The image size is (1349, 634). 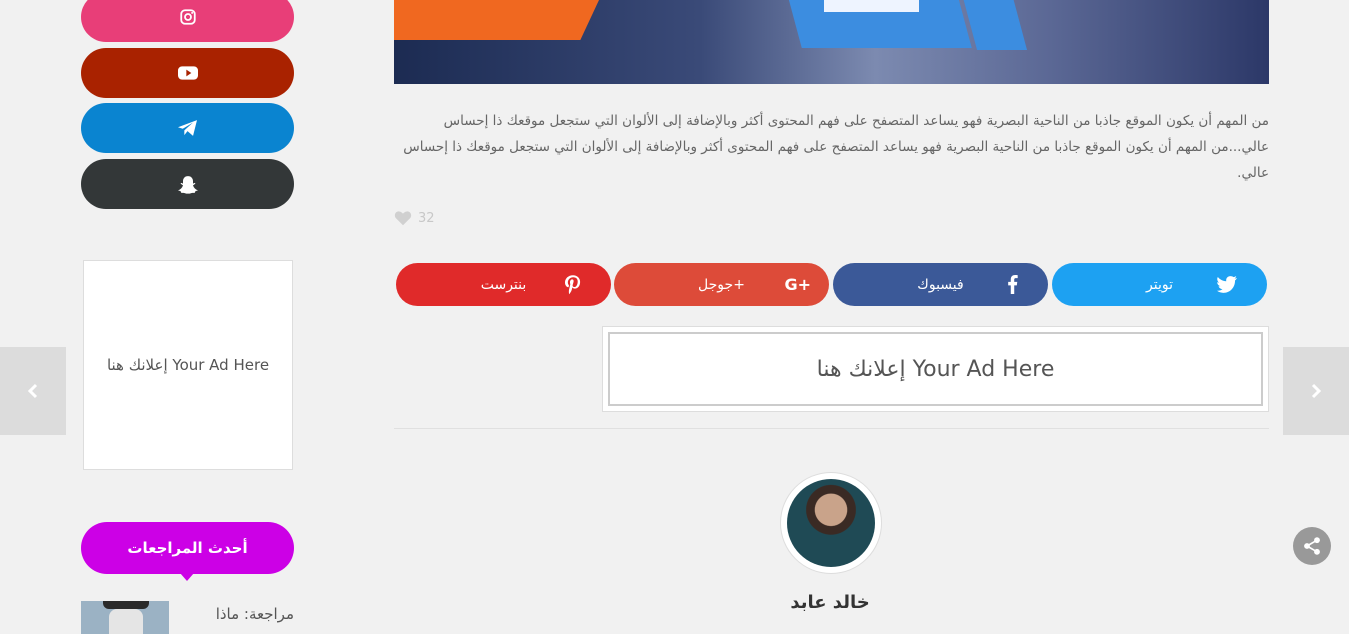 I want to click on content-ad-banner: إعلانك هنا Your Ad Here, so click(x=935, y=369).